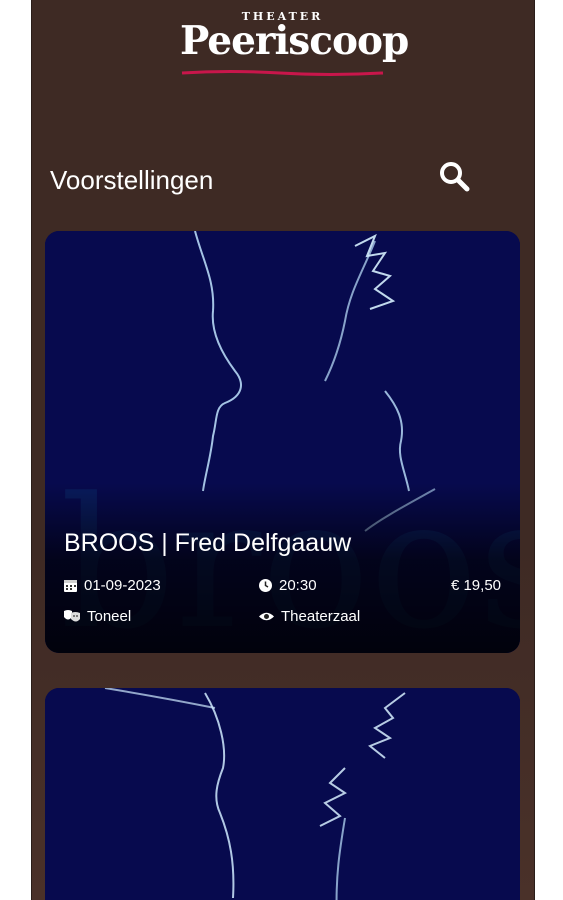  Describe the element at coordinates (122, 585) in the screenshot. I see `event-date-text: 01-09-2023` at that location.